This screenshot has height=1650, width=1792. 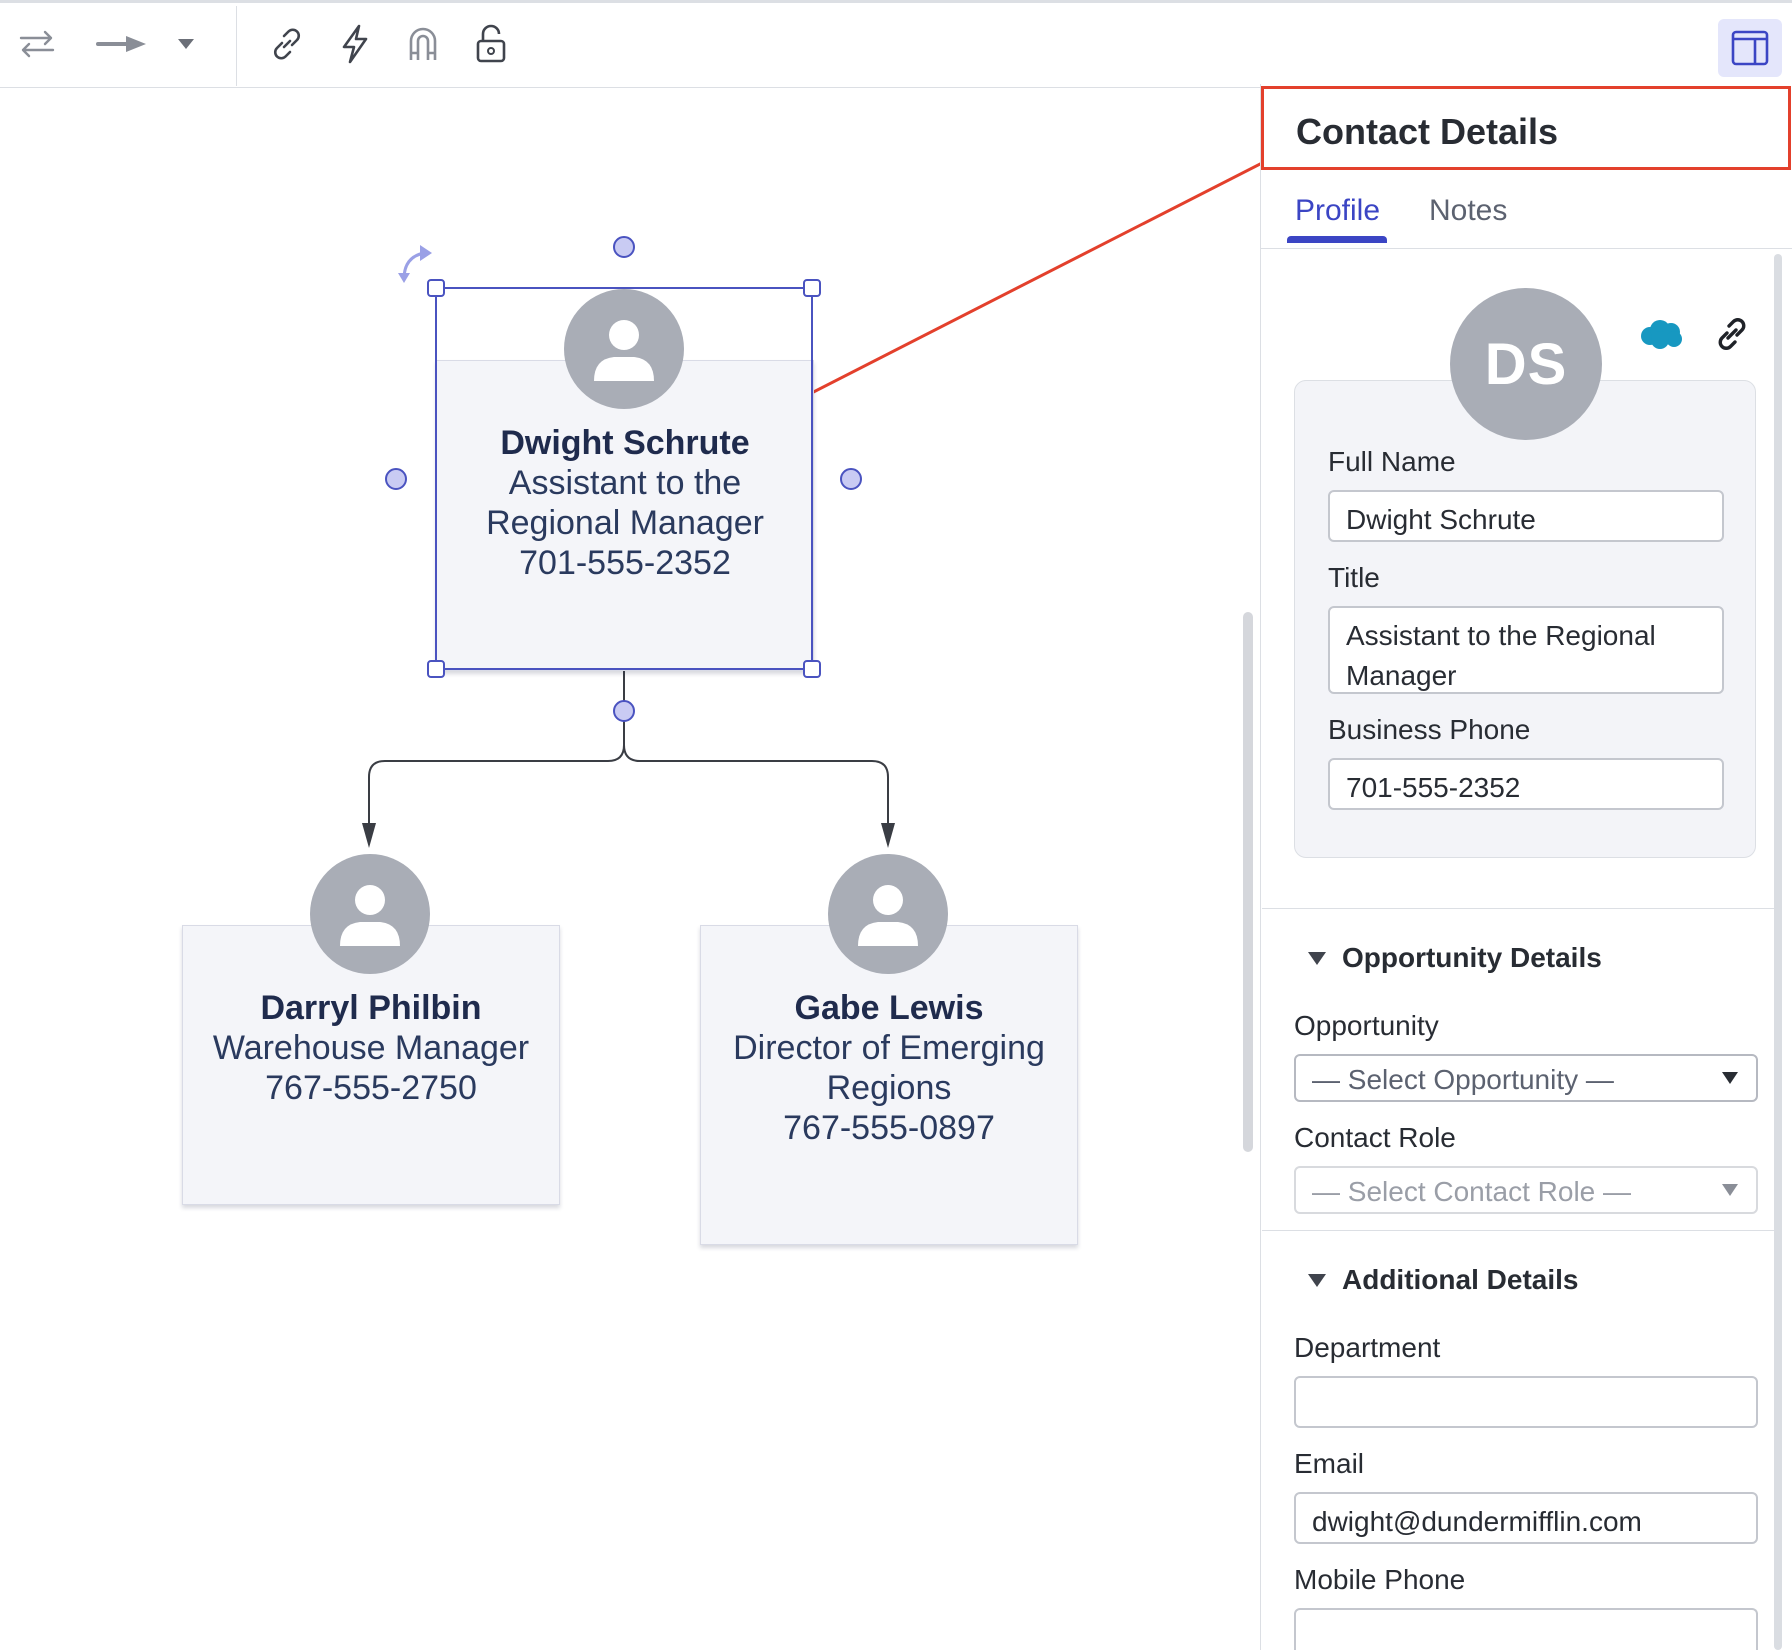 I want to click on tab-notes: Notes, so click(x=1468, y=211).